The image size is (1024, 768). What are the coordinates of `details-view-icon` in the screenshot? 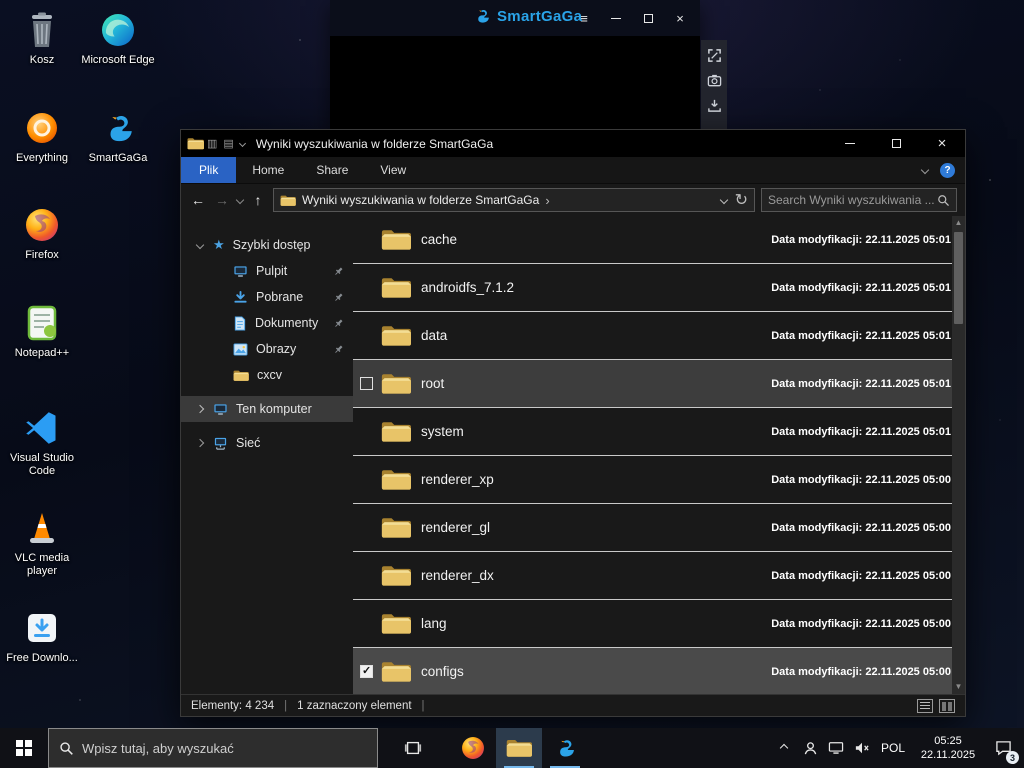 It's located at (925, 705).